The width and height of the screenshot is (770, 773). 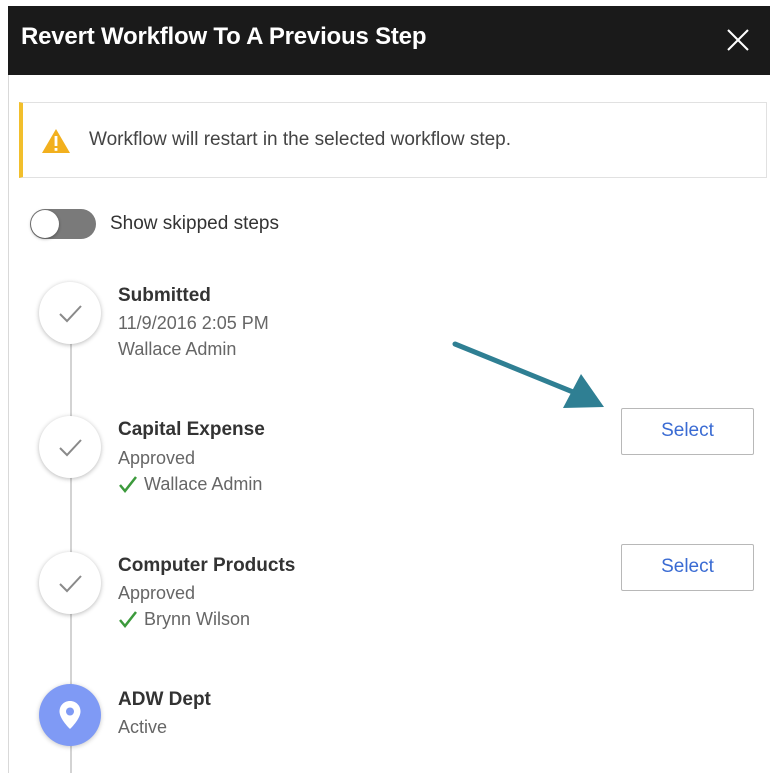 I want to click on step-approver: Wallace Admin, so click(x=190, y=484).